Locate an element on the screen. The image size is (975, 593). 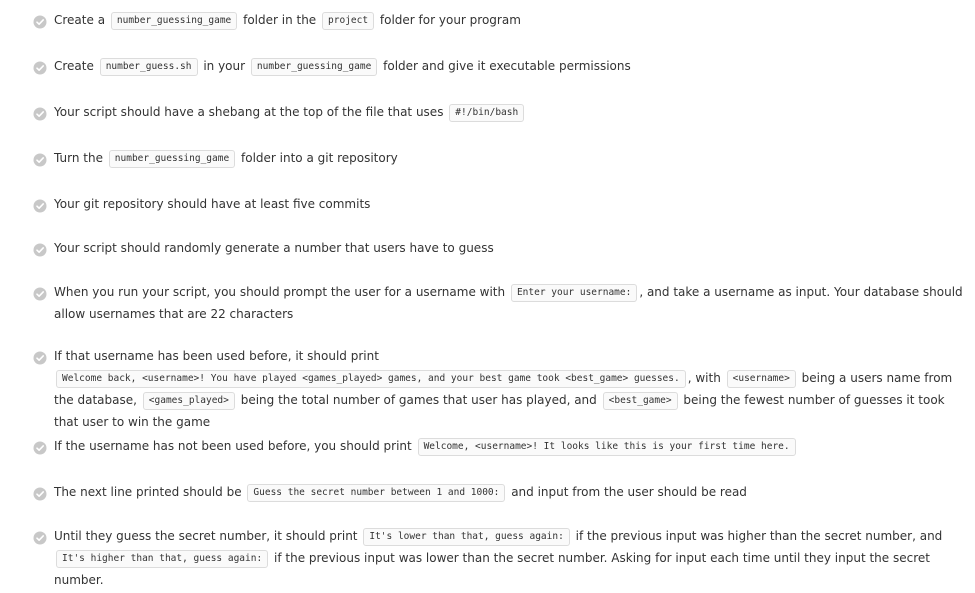
task-text-segment: folder in the is located at coordinates (280, 20).